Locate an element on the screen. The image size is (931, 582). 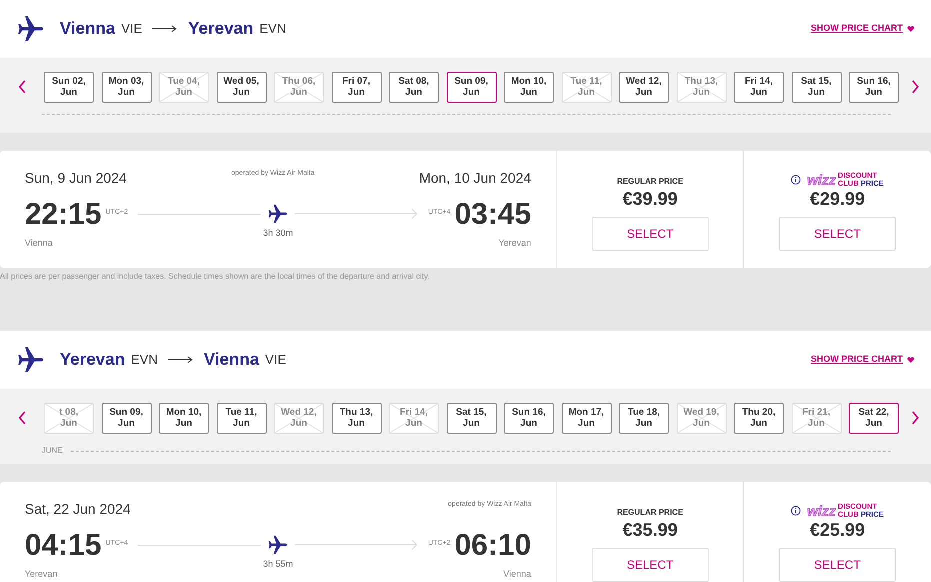
date-chip: Mon 17, Jun is located at coordinates (587, 418).